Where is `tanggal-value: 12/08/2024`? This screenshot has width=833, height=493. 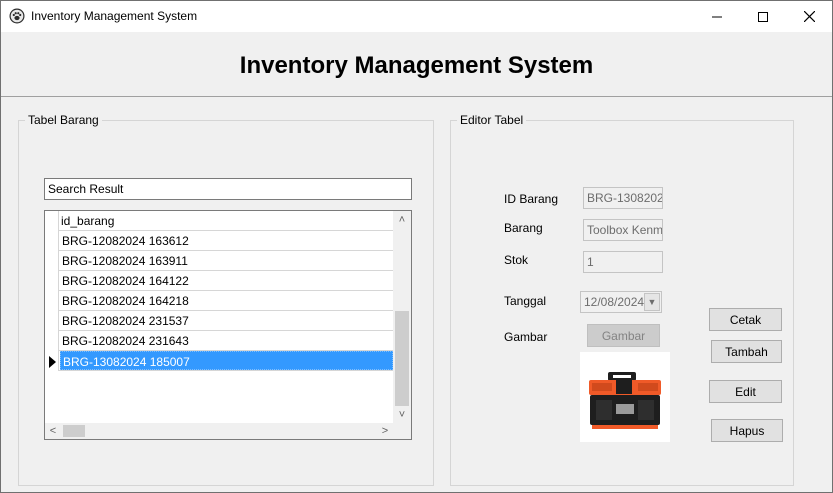
tanggal-value: 12/08/2024 is located at coordinates (614, 302).